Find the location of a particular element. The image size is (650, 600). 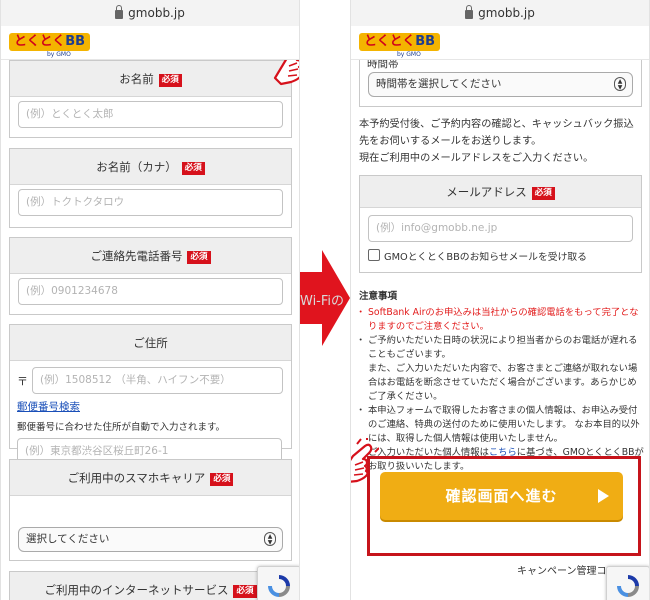

carrier-field-group: ご利用中のスマホキャリア 必須 選択してください ▲ ▼ is located at coordinates (150, 510).